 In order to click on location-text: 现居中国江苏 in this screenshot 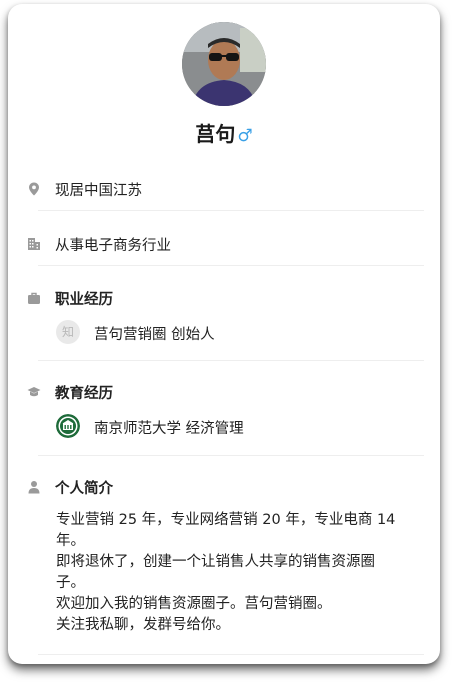, I will do `click(98, 191)`.